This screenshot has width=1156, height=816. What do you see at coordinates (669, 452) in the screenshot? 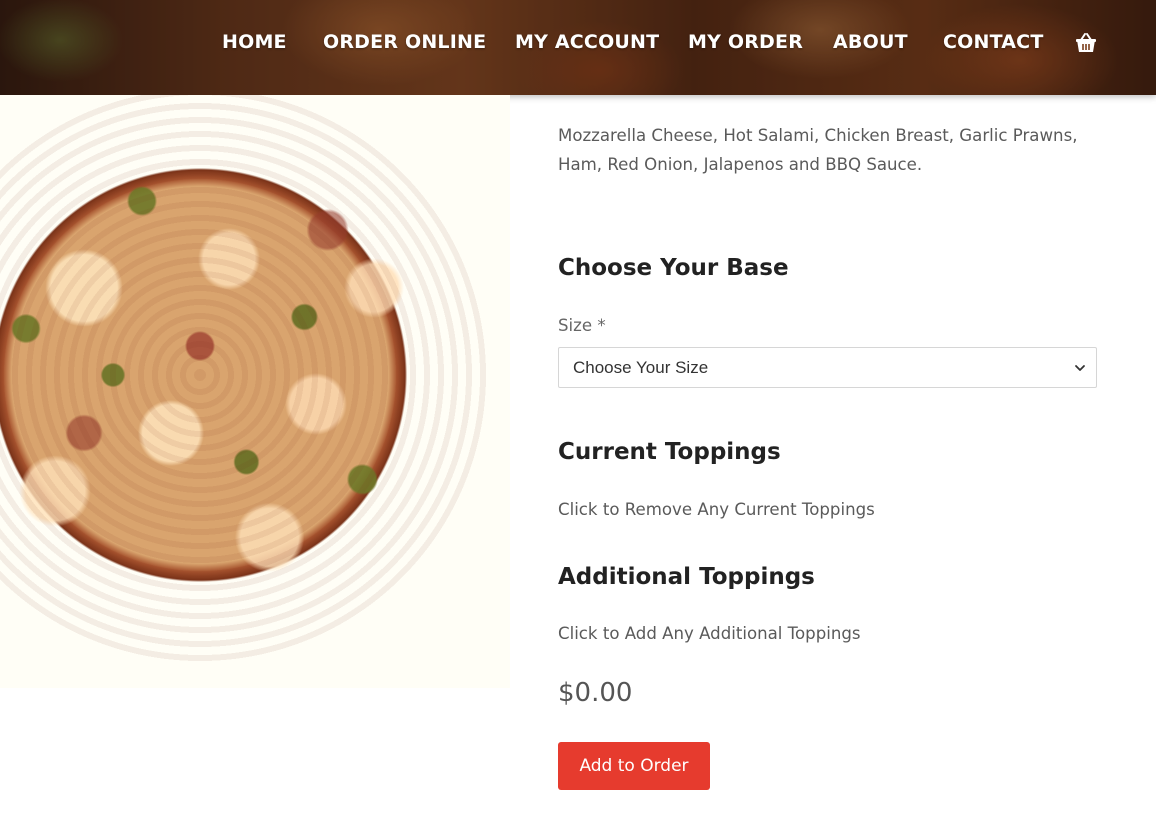
I see `current-toppings-heading: Current Toppings` at bounding box center [669, 452].